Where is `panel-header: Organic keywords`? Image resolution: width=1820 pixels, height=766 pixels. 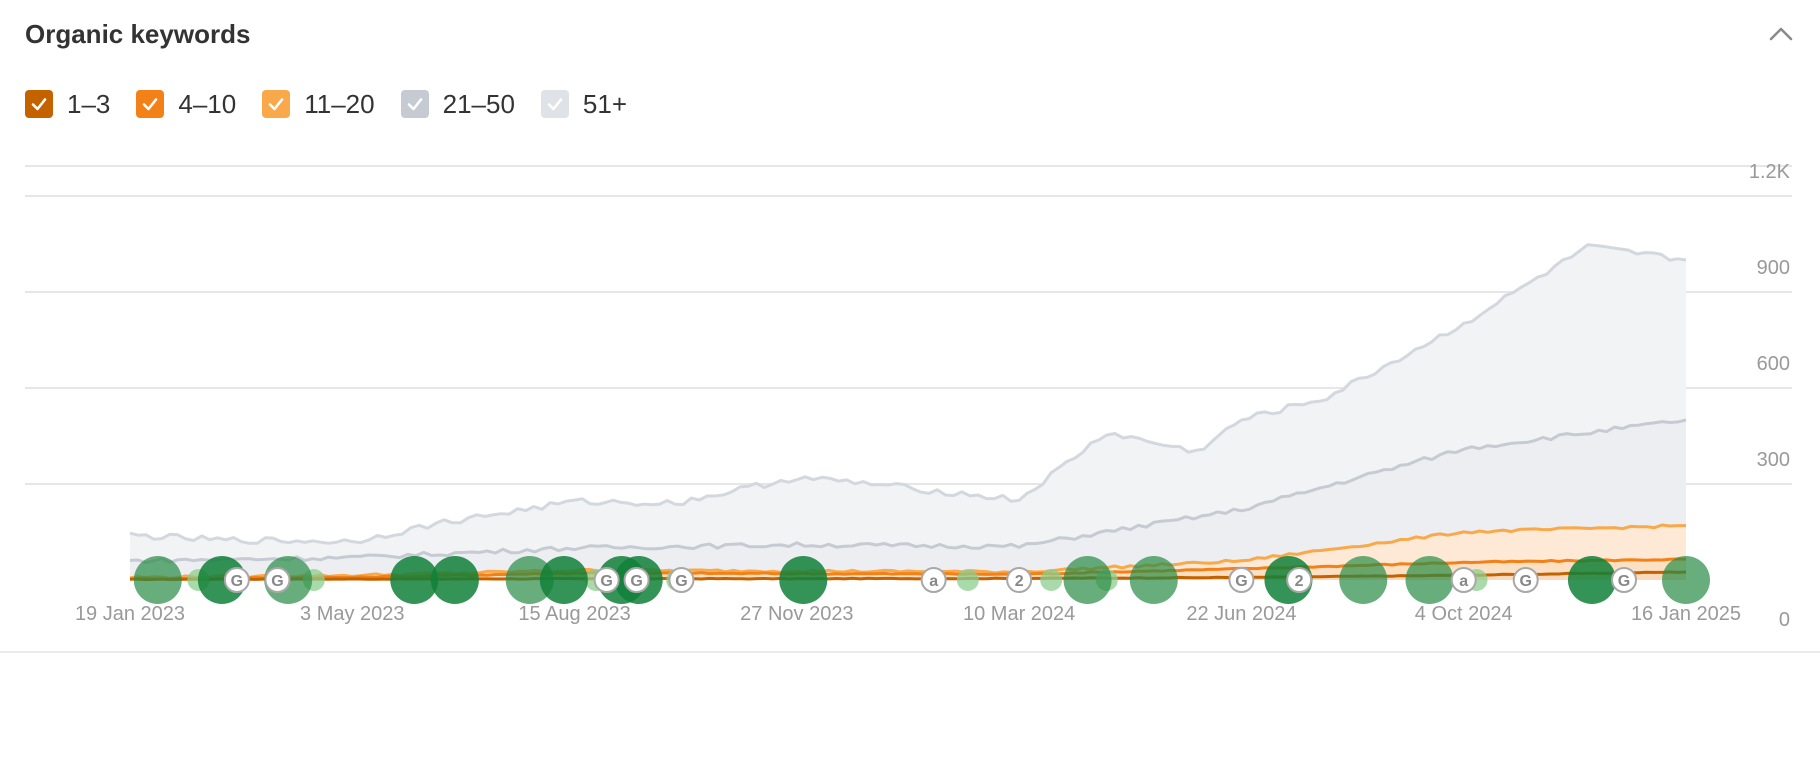 panel-header: Organic keywords is located at coordinates (910, 34).